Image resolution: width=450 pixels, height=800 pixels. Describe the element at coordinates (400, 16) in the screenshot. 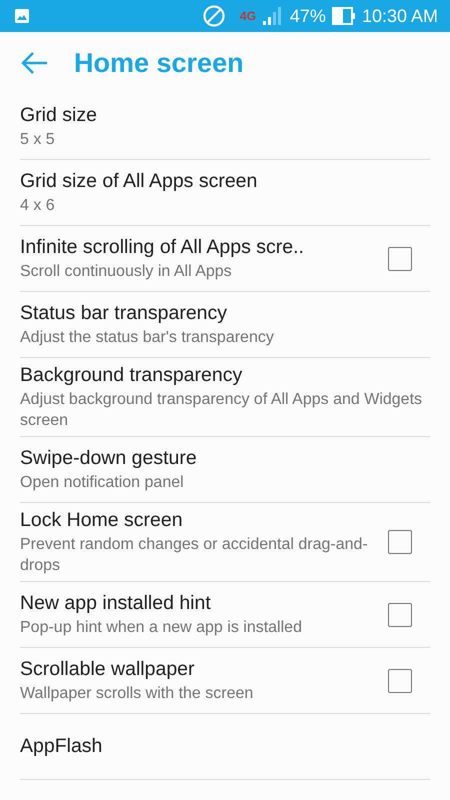

I see `clock: 10:30 AM` at that location.